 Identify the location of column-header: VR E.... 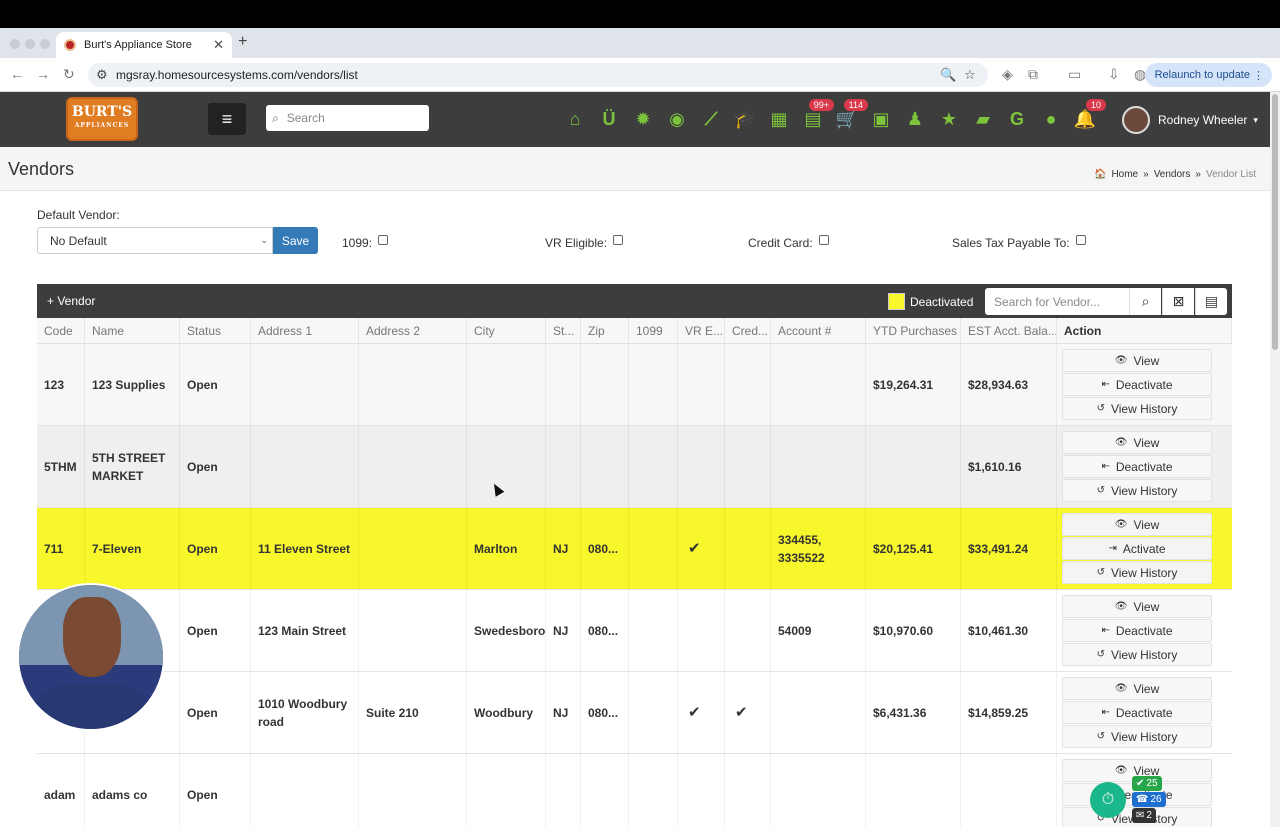
(701, 331).